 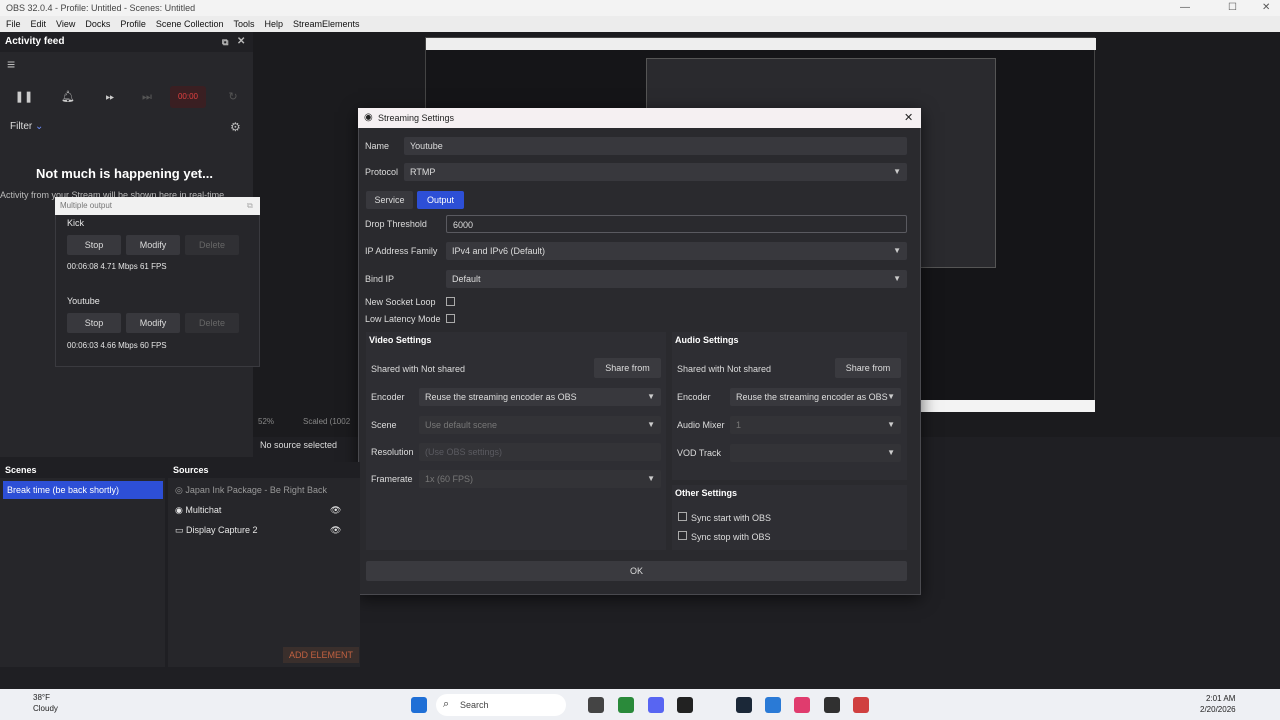 What do you see at coordinates (449, 479) in the screenshot?
I see `framerate-value: 1x (60 FPS)` at bounding box center [449, 479].